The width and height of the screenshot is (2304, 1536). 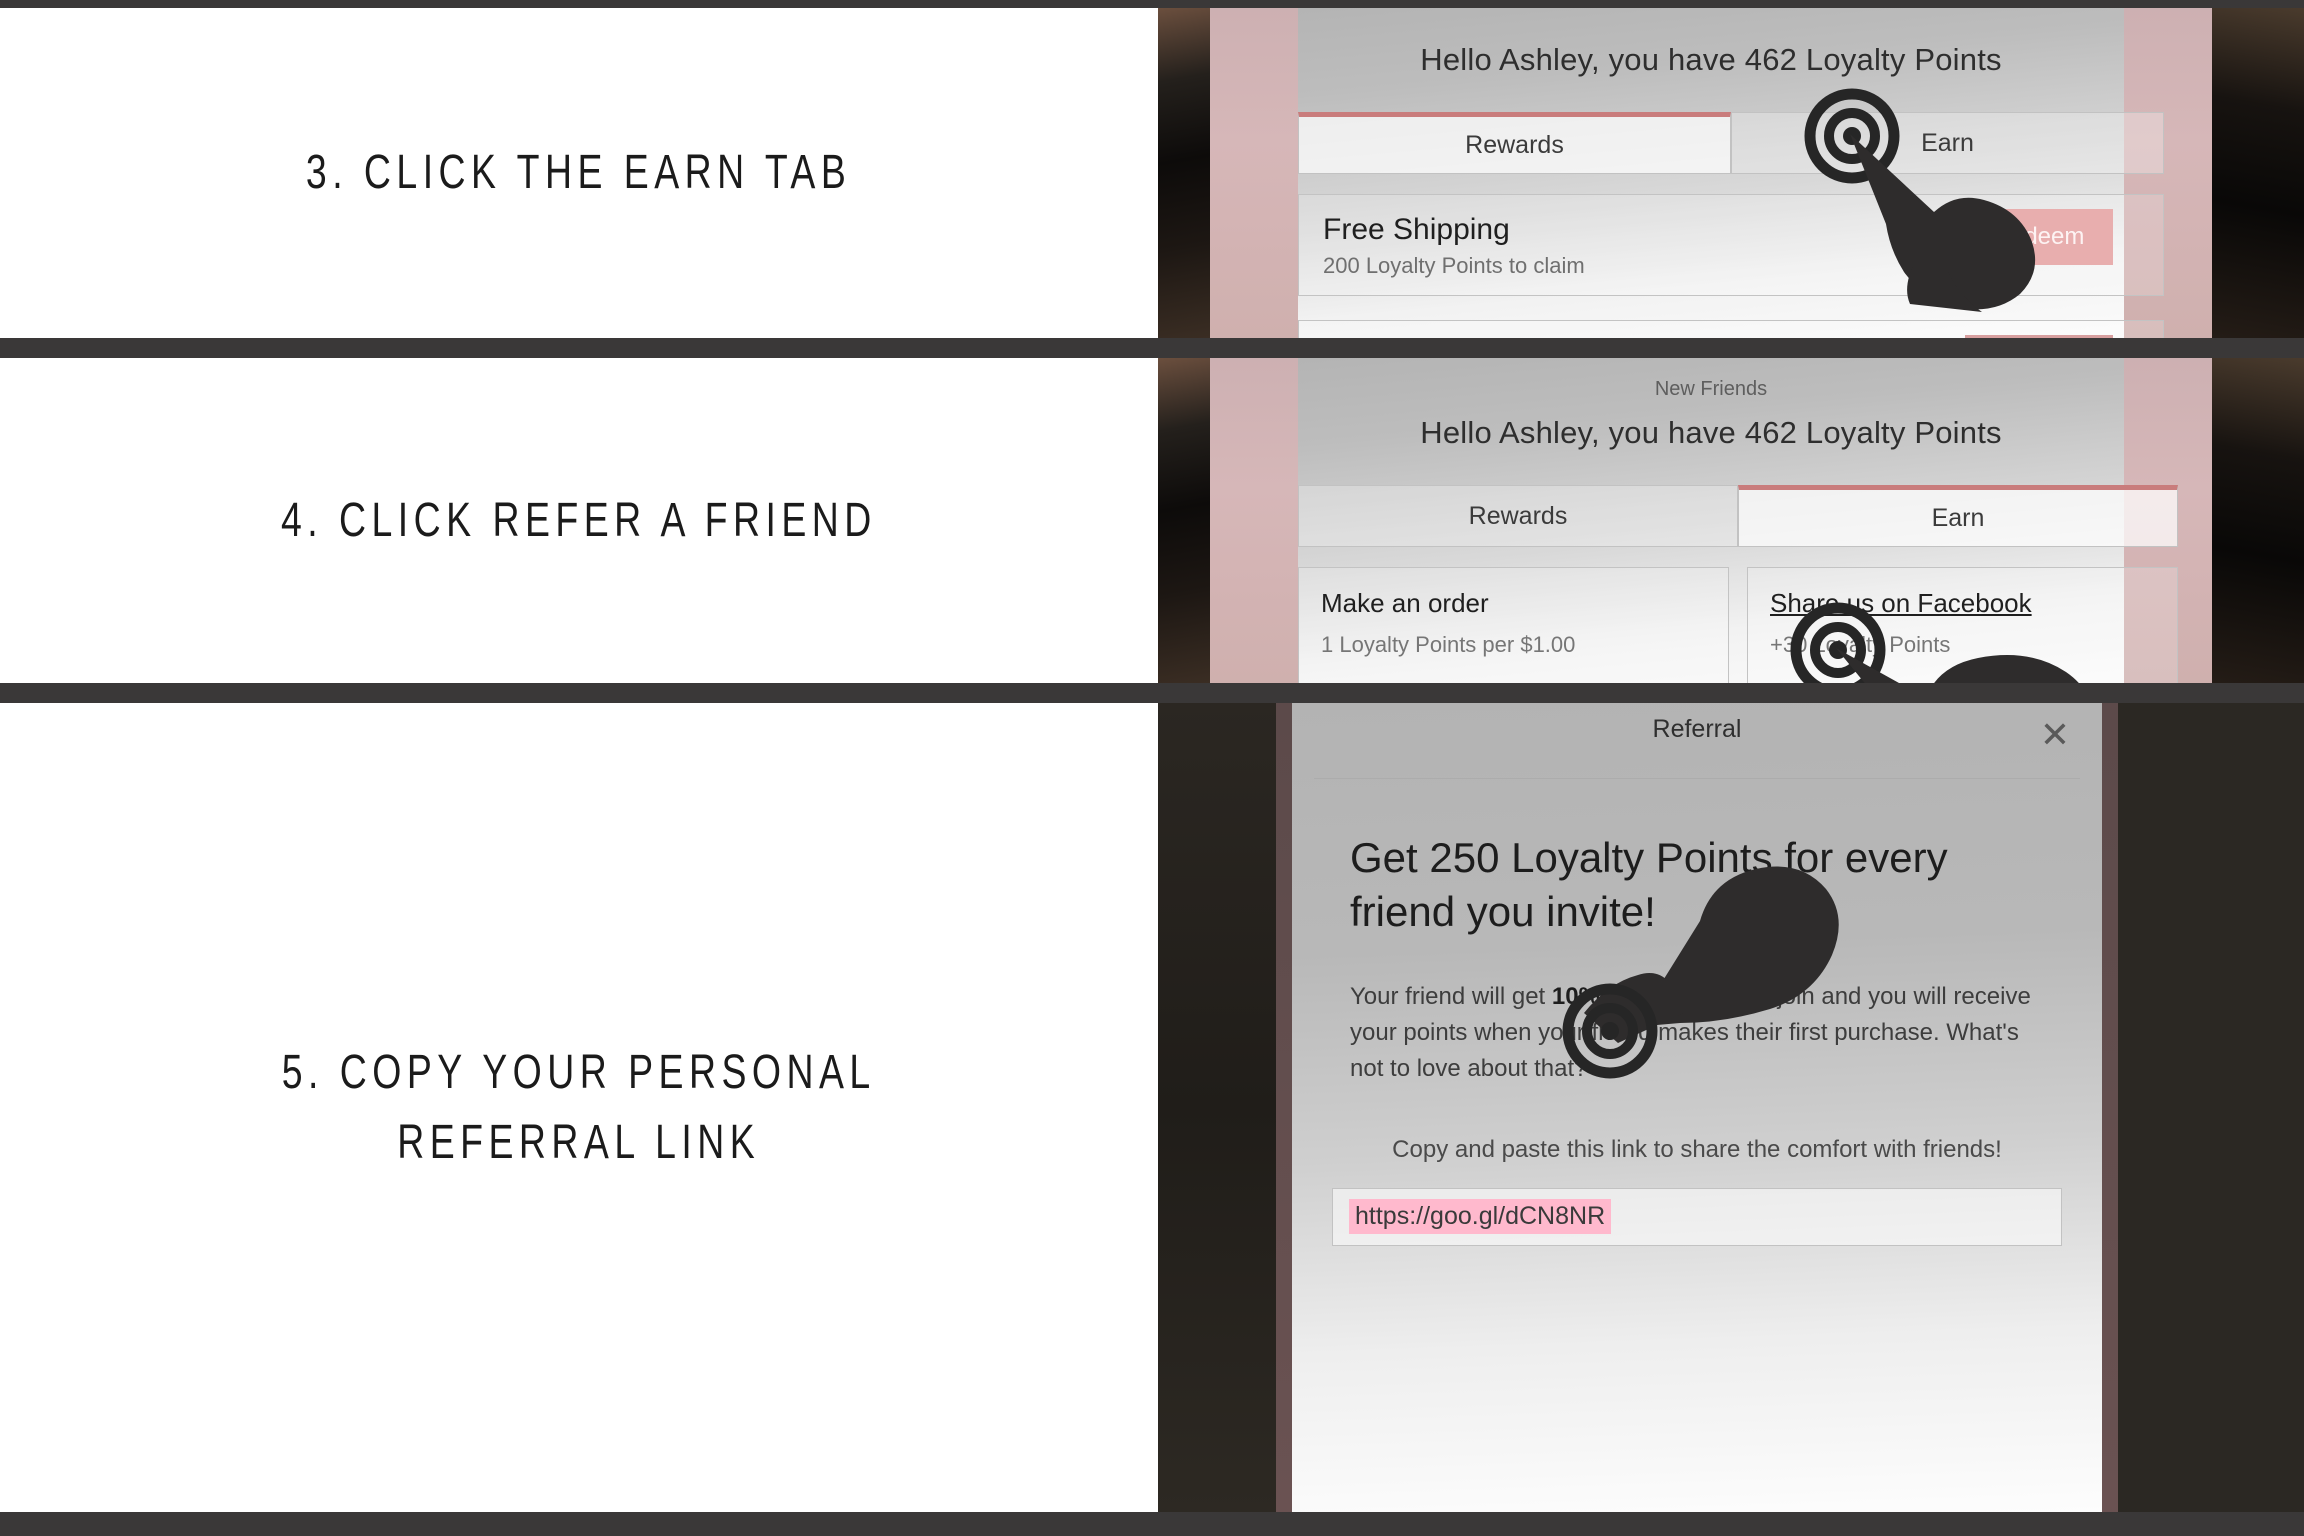 I want to click on step-4-caption: 4. CLICK REFER A FRIEND, so click(x=579, y=520).